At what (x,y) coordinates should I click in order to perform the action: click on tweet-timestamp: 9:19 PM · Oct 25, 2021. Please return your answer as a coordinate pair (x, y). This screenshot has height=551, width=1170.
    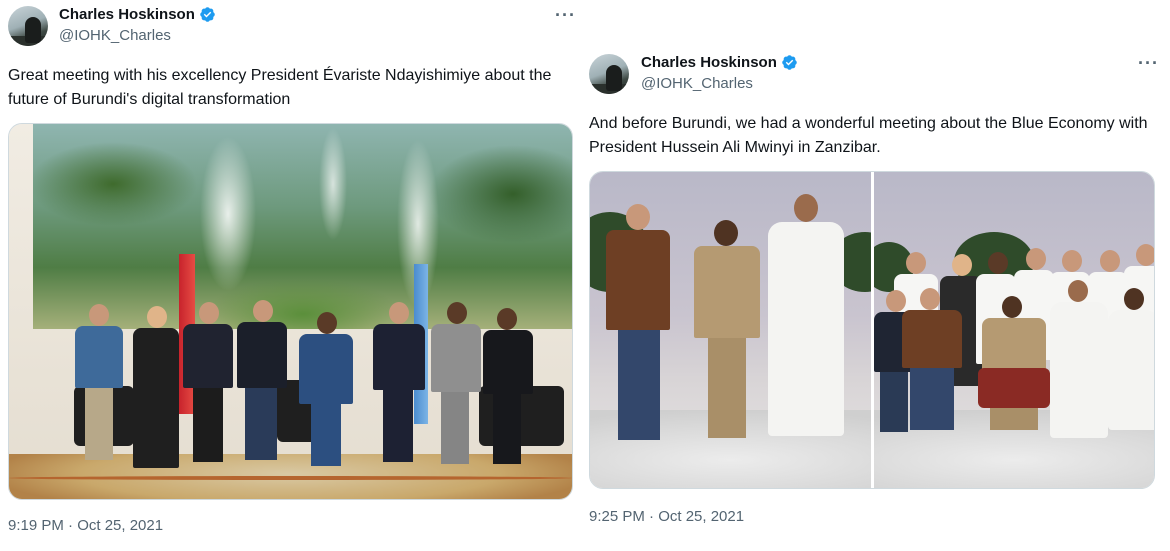
    Looking at the image, I should click on (85, 525).